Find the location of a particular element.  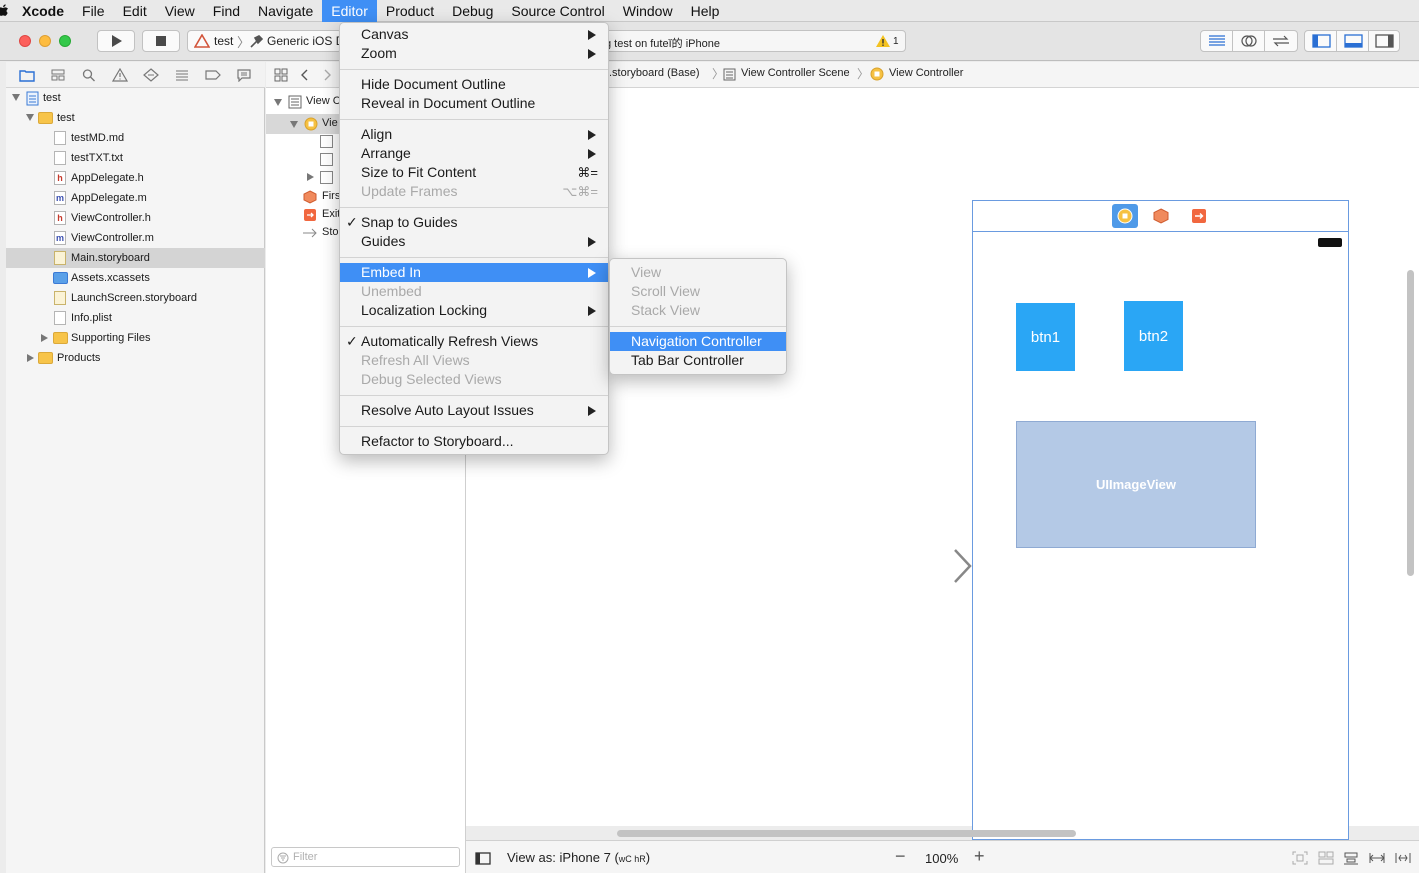

menu-source-control: Source Control is located at coordinates (557, 11).